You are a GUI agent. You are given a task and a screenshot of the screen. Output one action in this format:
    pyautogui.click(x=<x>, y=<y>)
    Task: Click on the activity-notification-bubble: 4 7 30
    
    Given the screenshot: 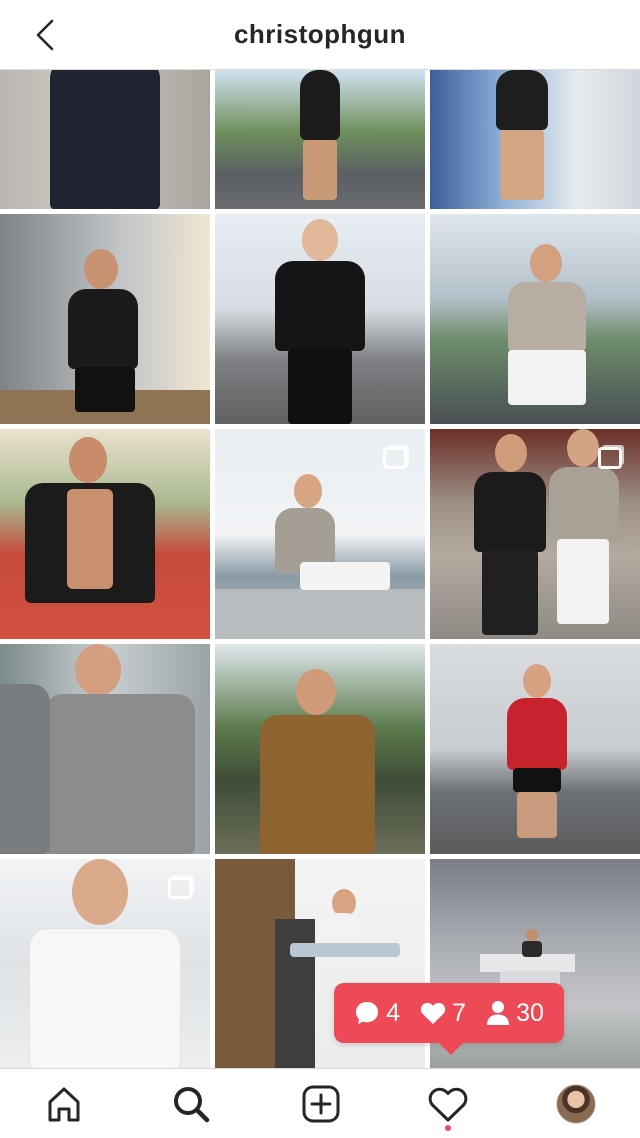 What is the action you would take?
    pyautogui.click(x=449, y=1019)
    